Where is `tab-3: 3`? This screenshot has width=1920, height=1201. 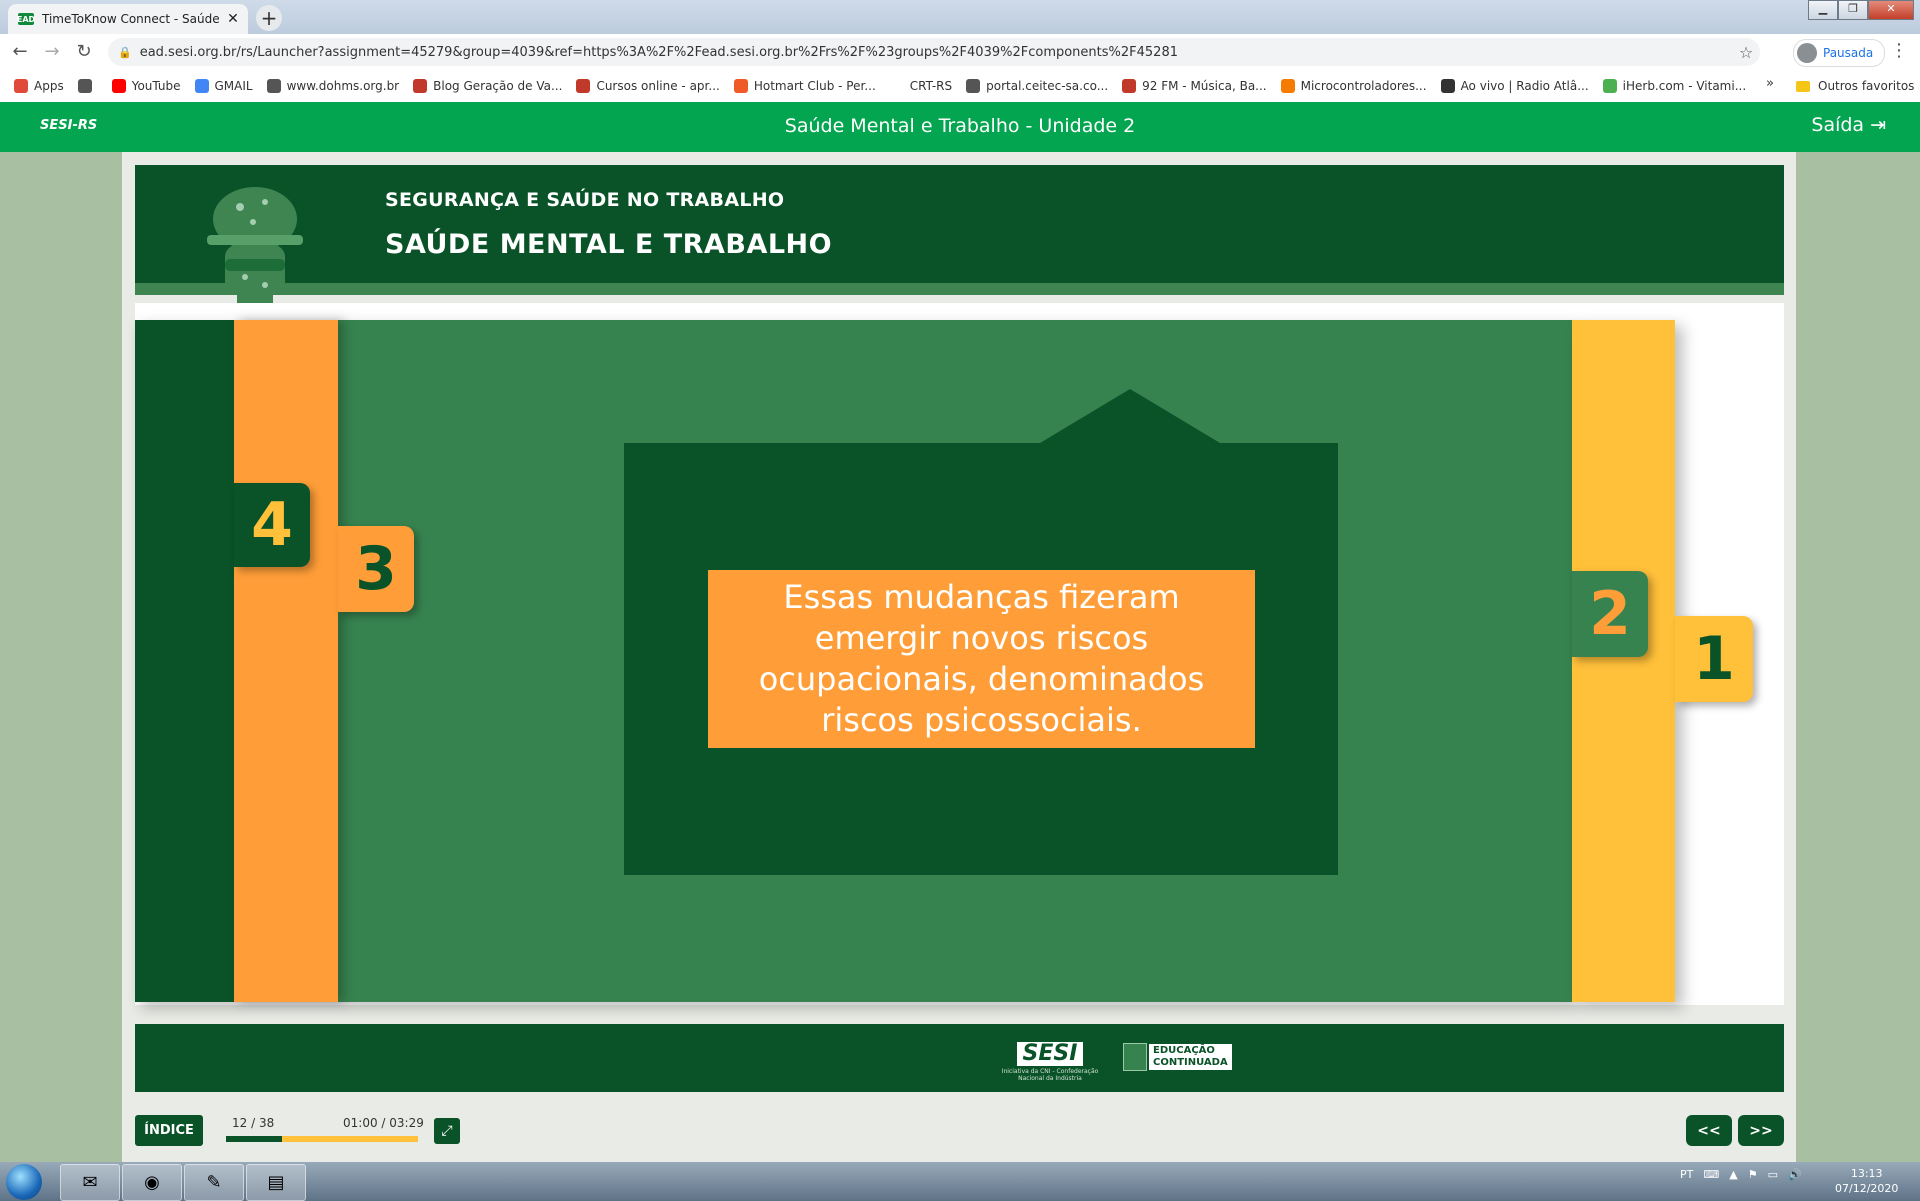 tab-3: 3 is located at coordinates (376, 569).